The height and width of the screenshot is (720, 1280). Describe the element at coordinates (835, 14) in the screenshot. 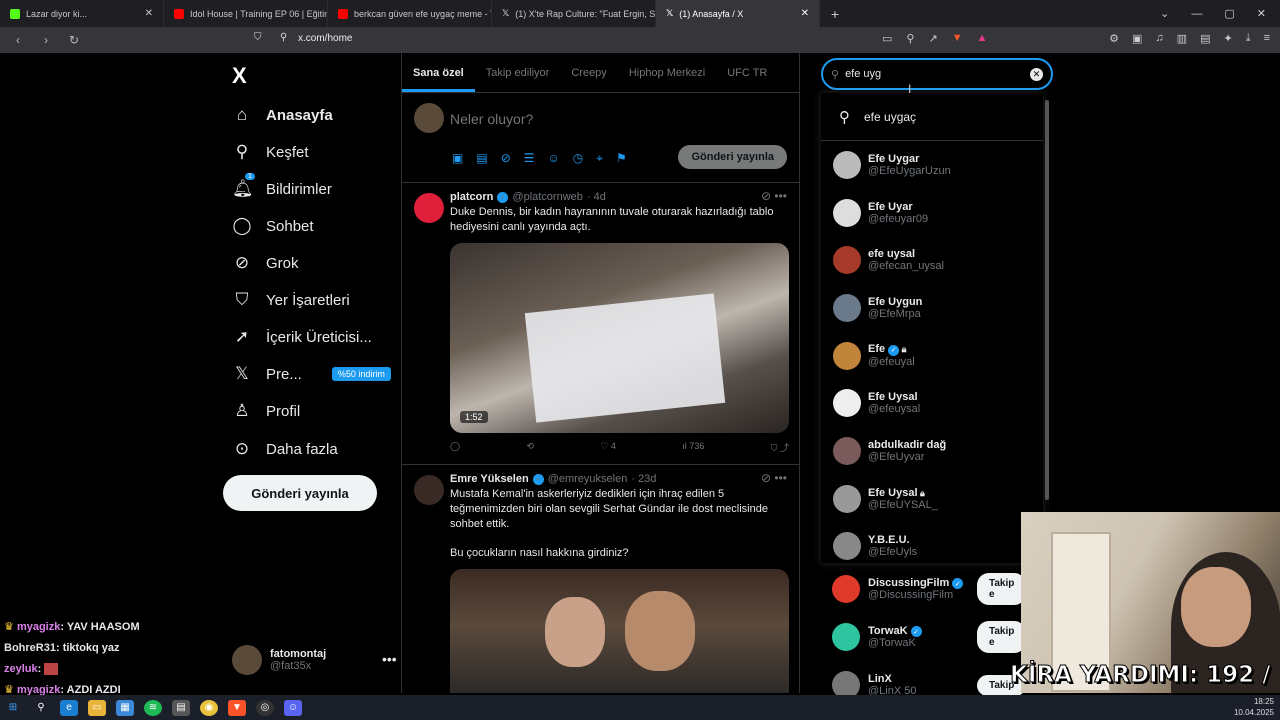

I see `new-tab-button: +` at that location.